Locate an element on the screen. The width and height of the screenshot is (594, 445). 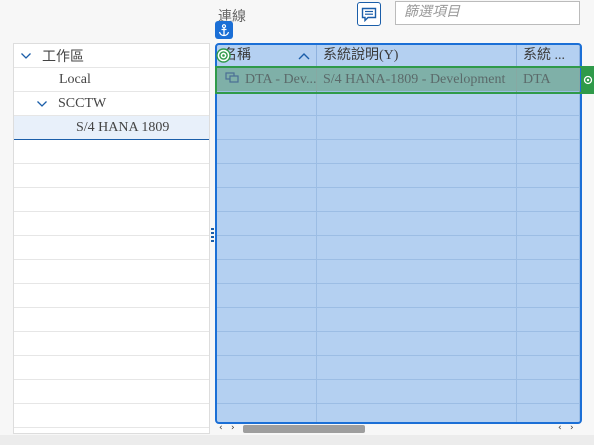
column-header-label: 系統說明(Y) is located at coordinates (361, 55).